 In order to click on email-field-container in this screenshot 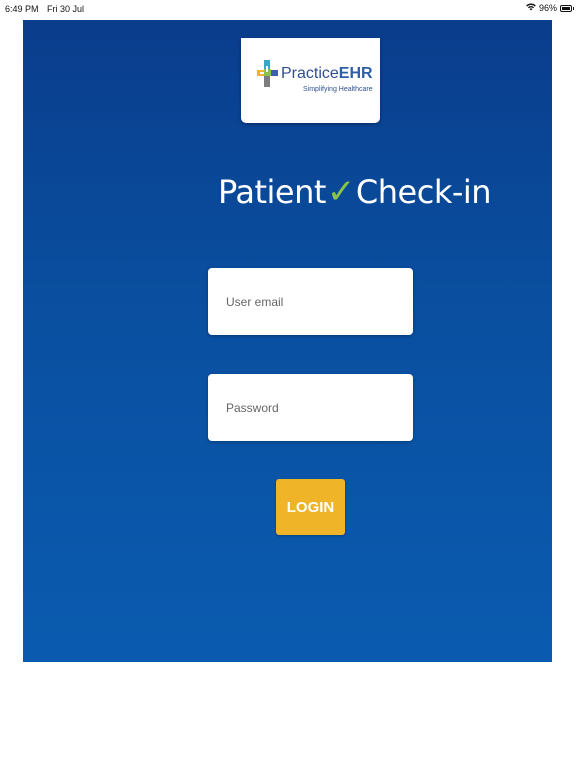, I will do `click(310, 301)`.